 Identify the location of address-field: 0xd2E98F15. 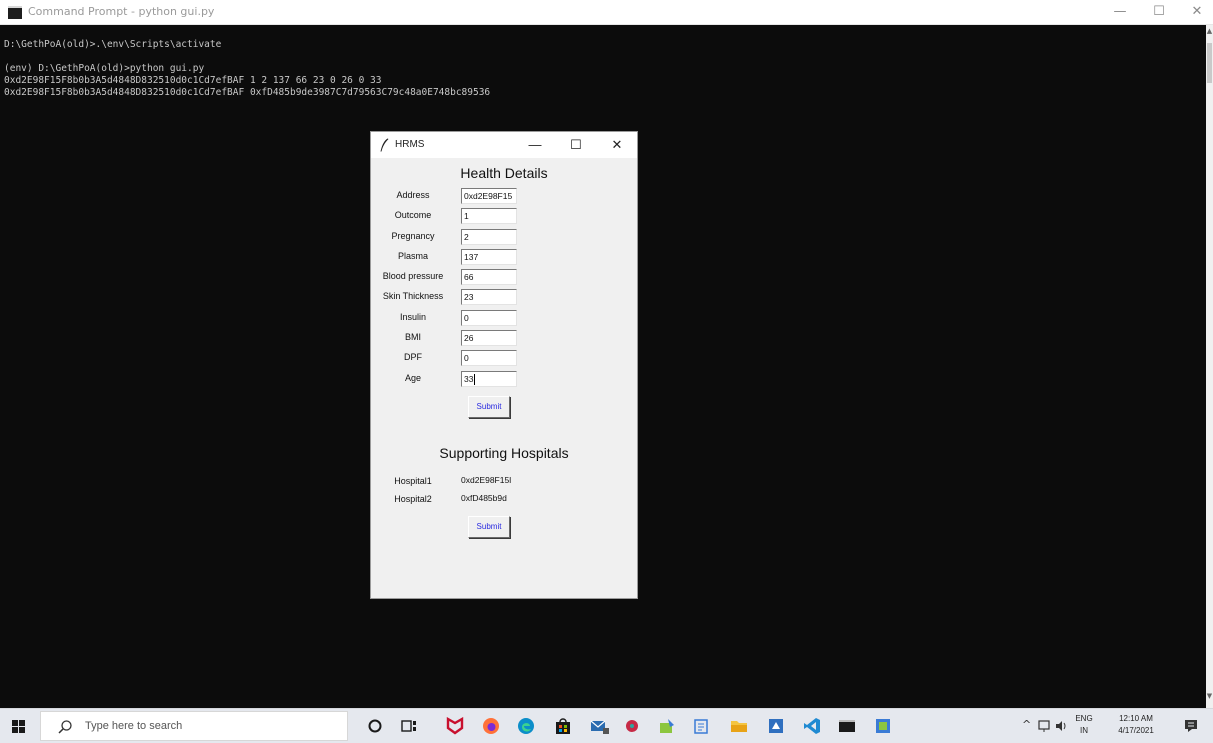
(489, 196).